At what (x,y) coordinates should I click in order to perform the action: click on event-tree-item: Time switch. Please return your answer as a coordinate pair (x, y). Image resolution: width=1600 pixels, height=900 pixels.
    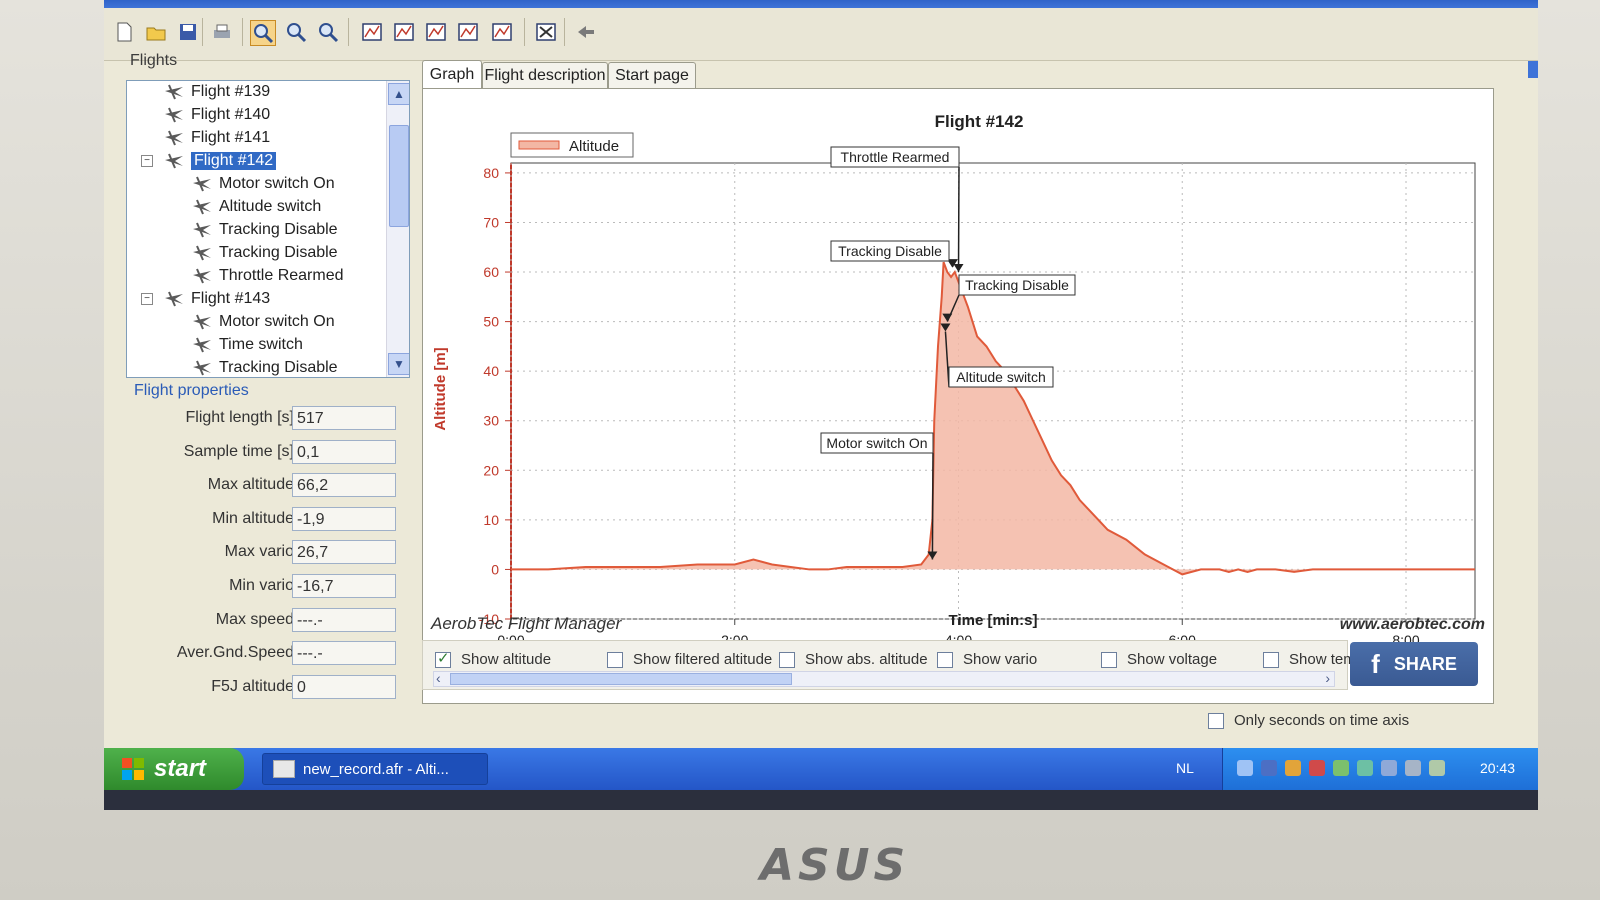
    Looking at the image, I should click on (247, 345).